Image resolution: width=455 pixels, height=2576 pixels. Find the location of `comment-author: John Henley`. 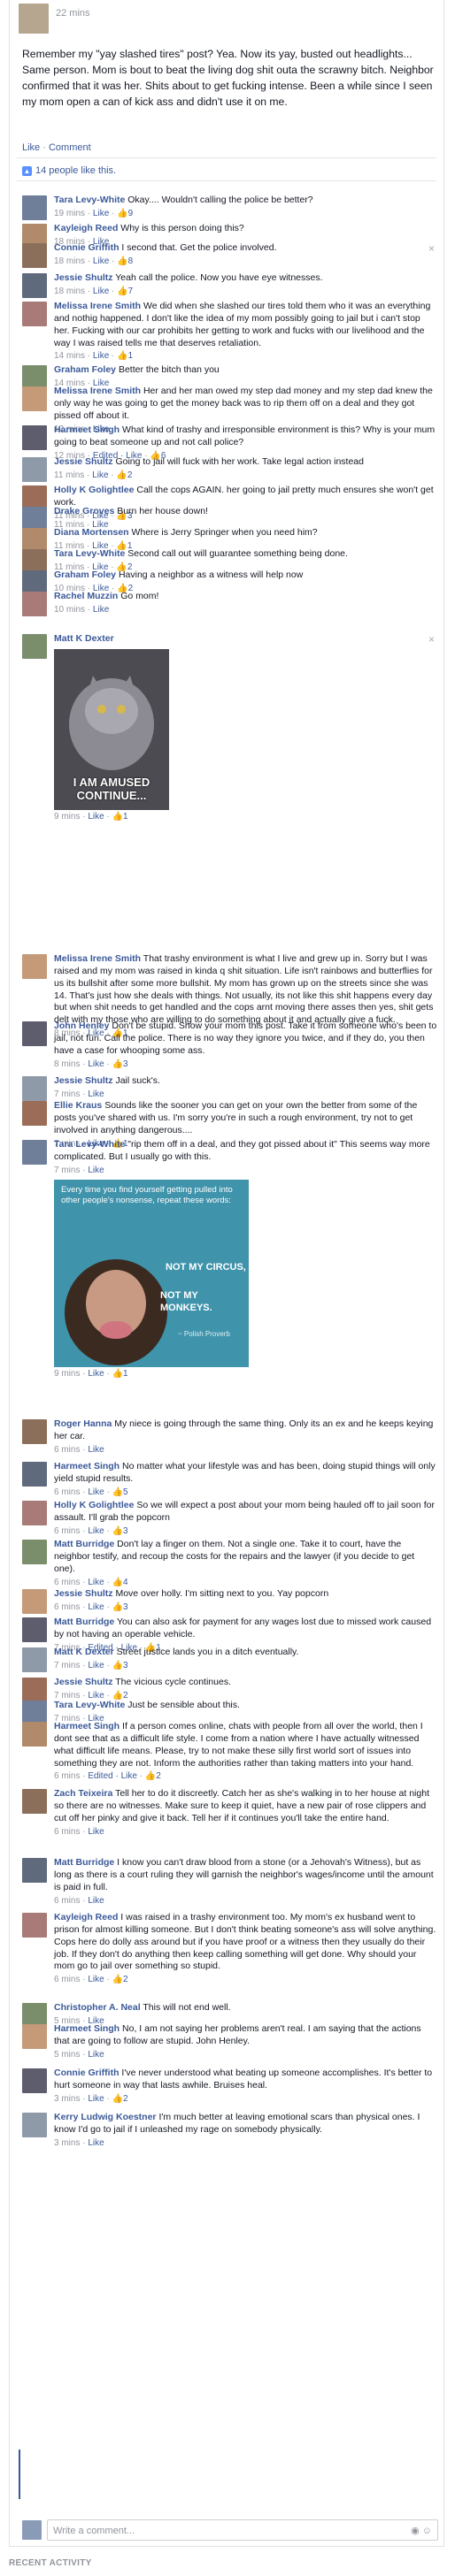

comment-author: John Henley is located at coordinates (81, 1025).